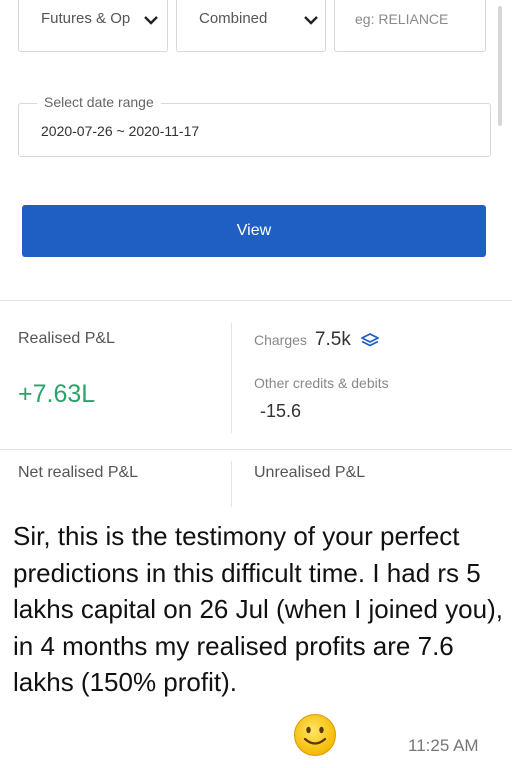 The image size is (512, 768). What do you see at coordinates (99, 102) in the screenshot?
I see `date-range-label: Select date range` at bounding box center [99, 102].